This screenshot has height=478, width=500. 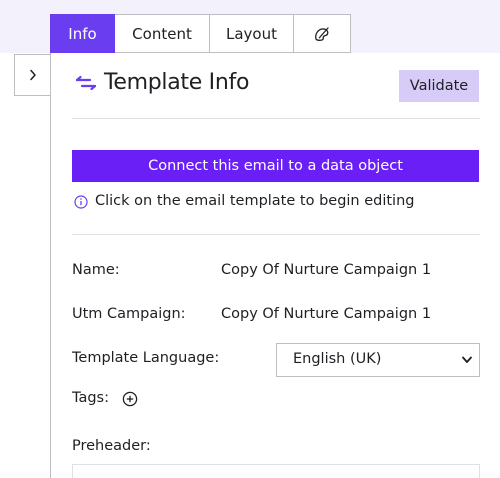 I want to click on template-language-label: Template Language:, so click(x=146, y=358).